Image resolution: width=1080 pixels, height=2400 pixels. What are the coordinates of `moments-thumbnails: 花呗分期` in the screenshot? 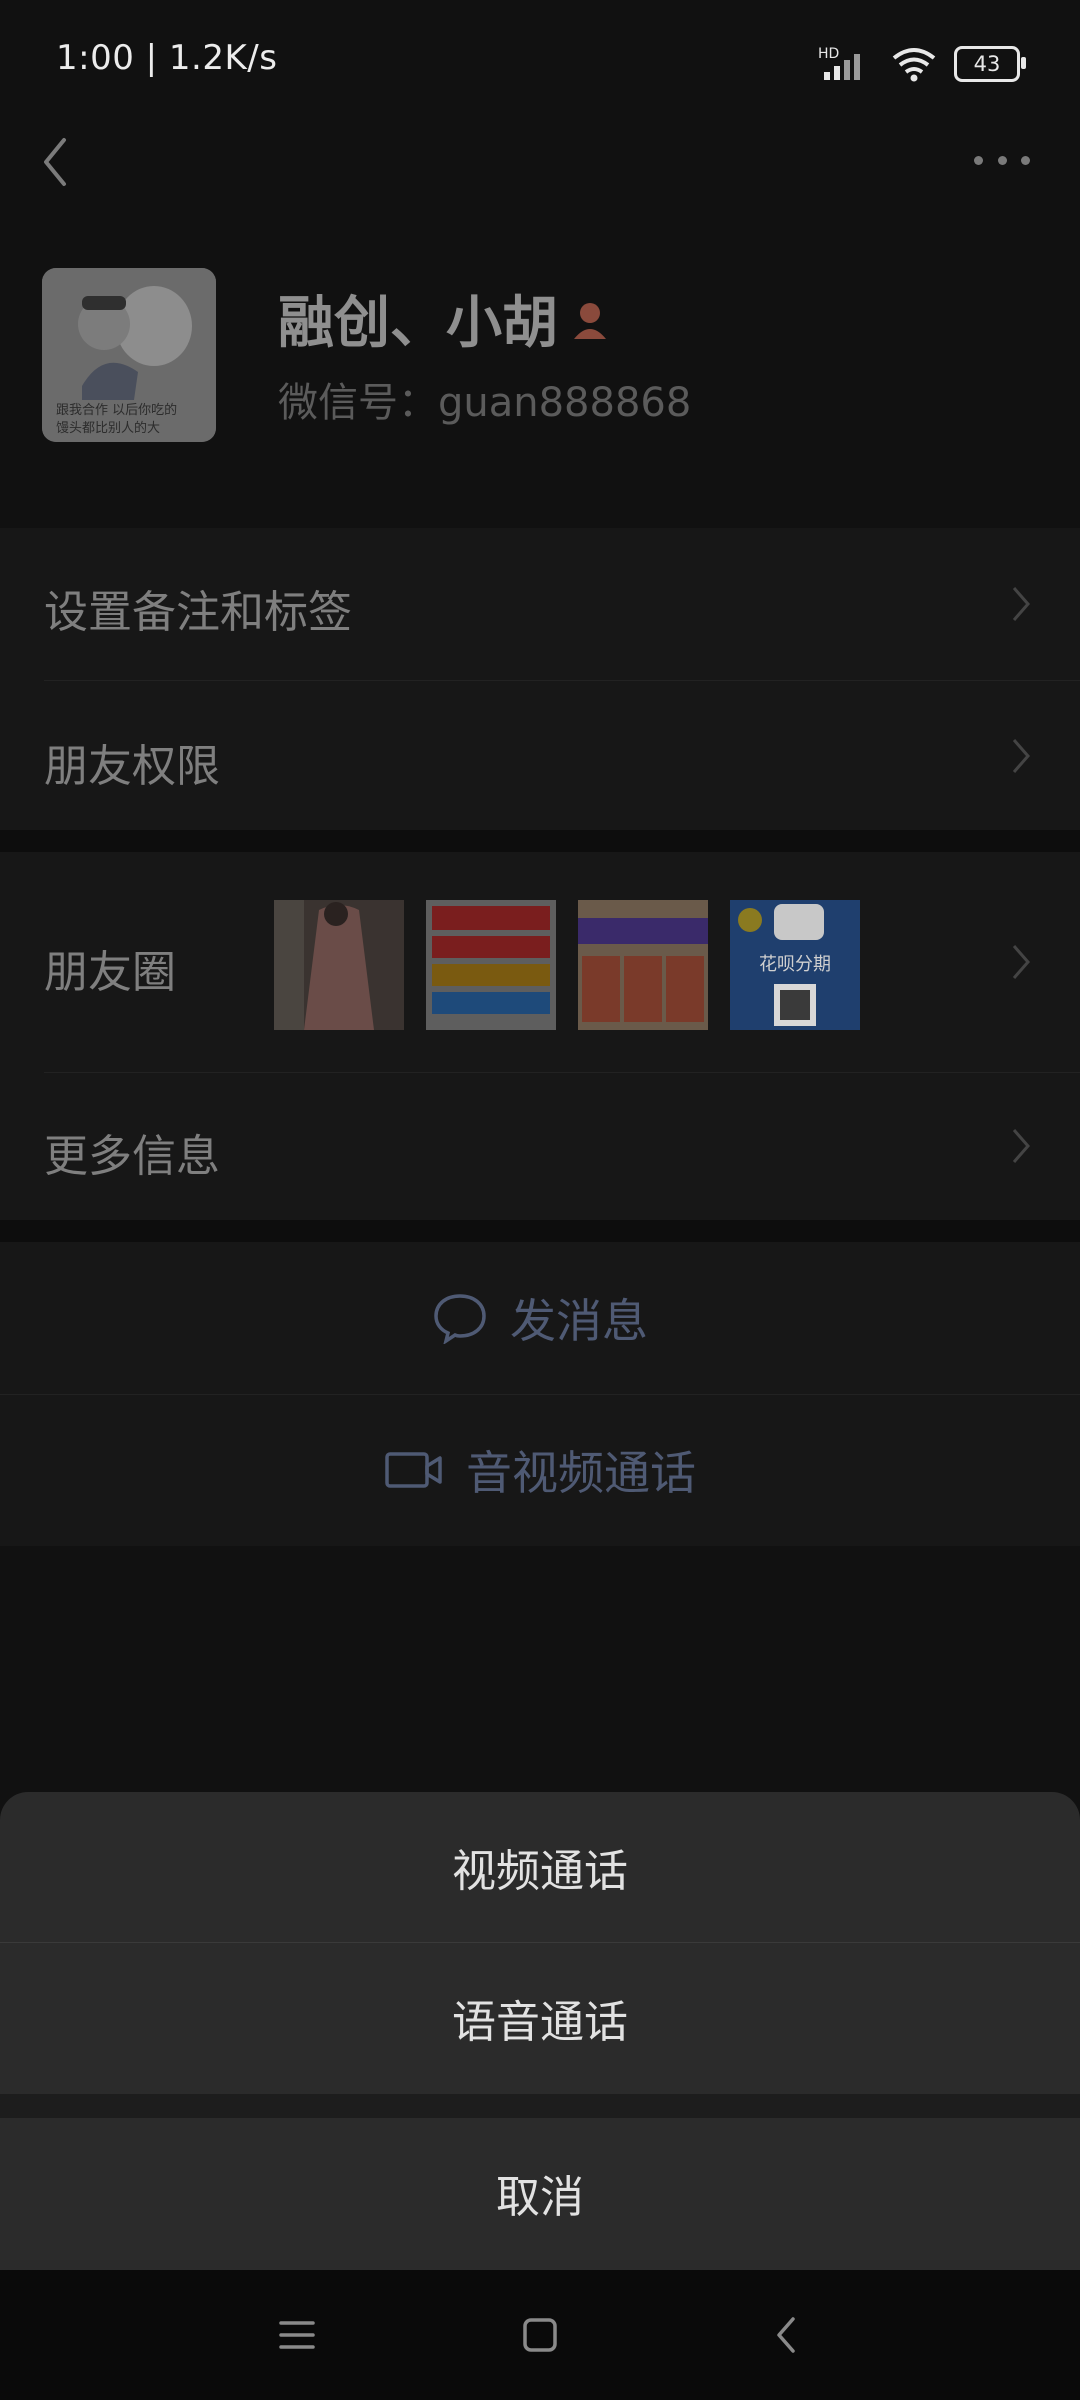 It's located at (567, 965).